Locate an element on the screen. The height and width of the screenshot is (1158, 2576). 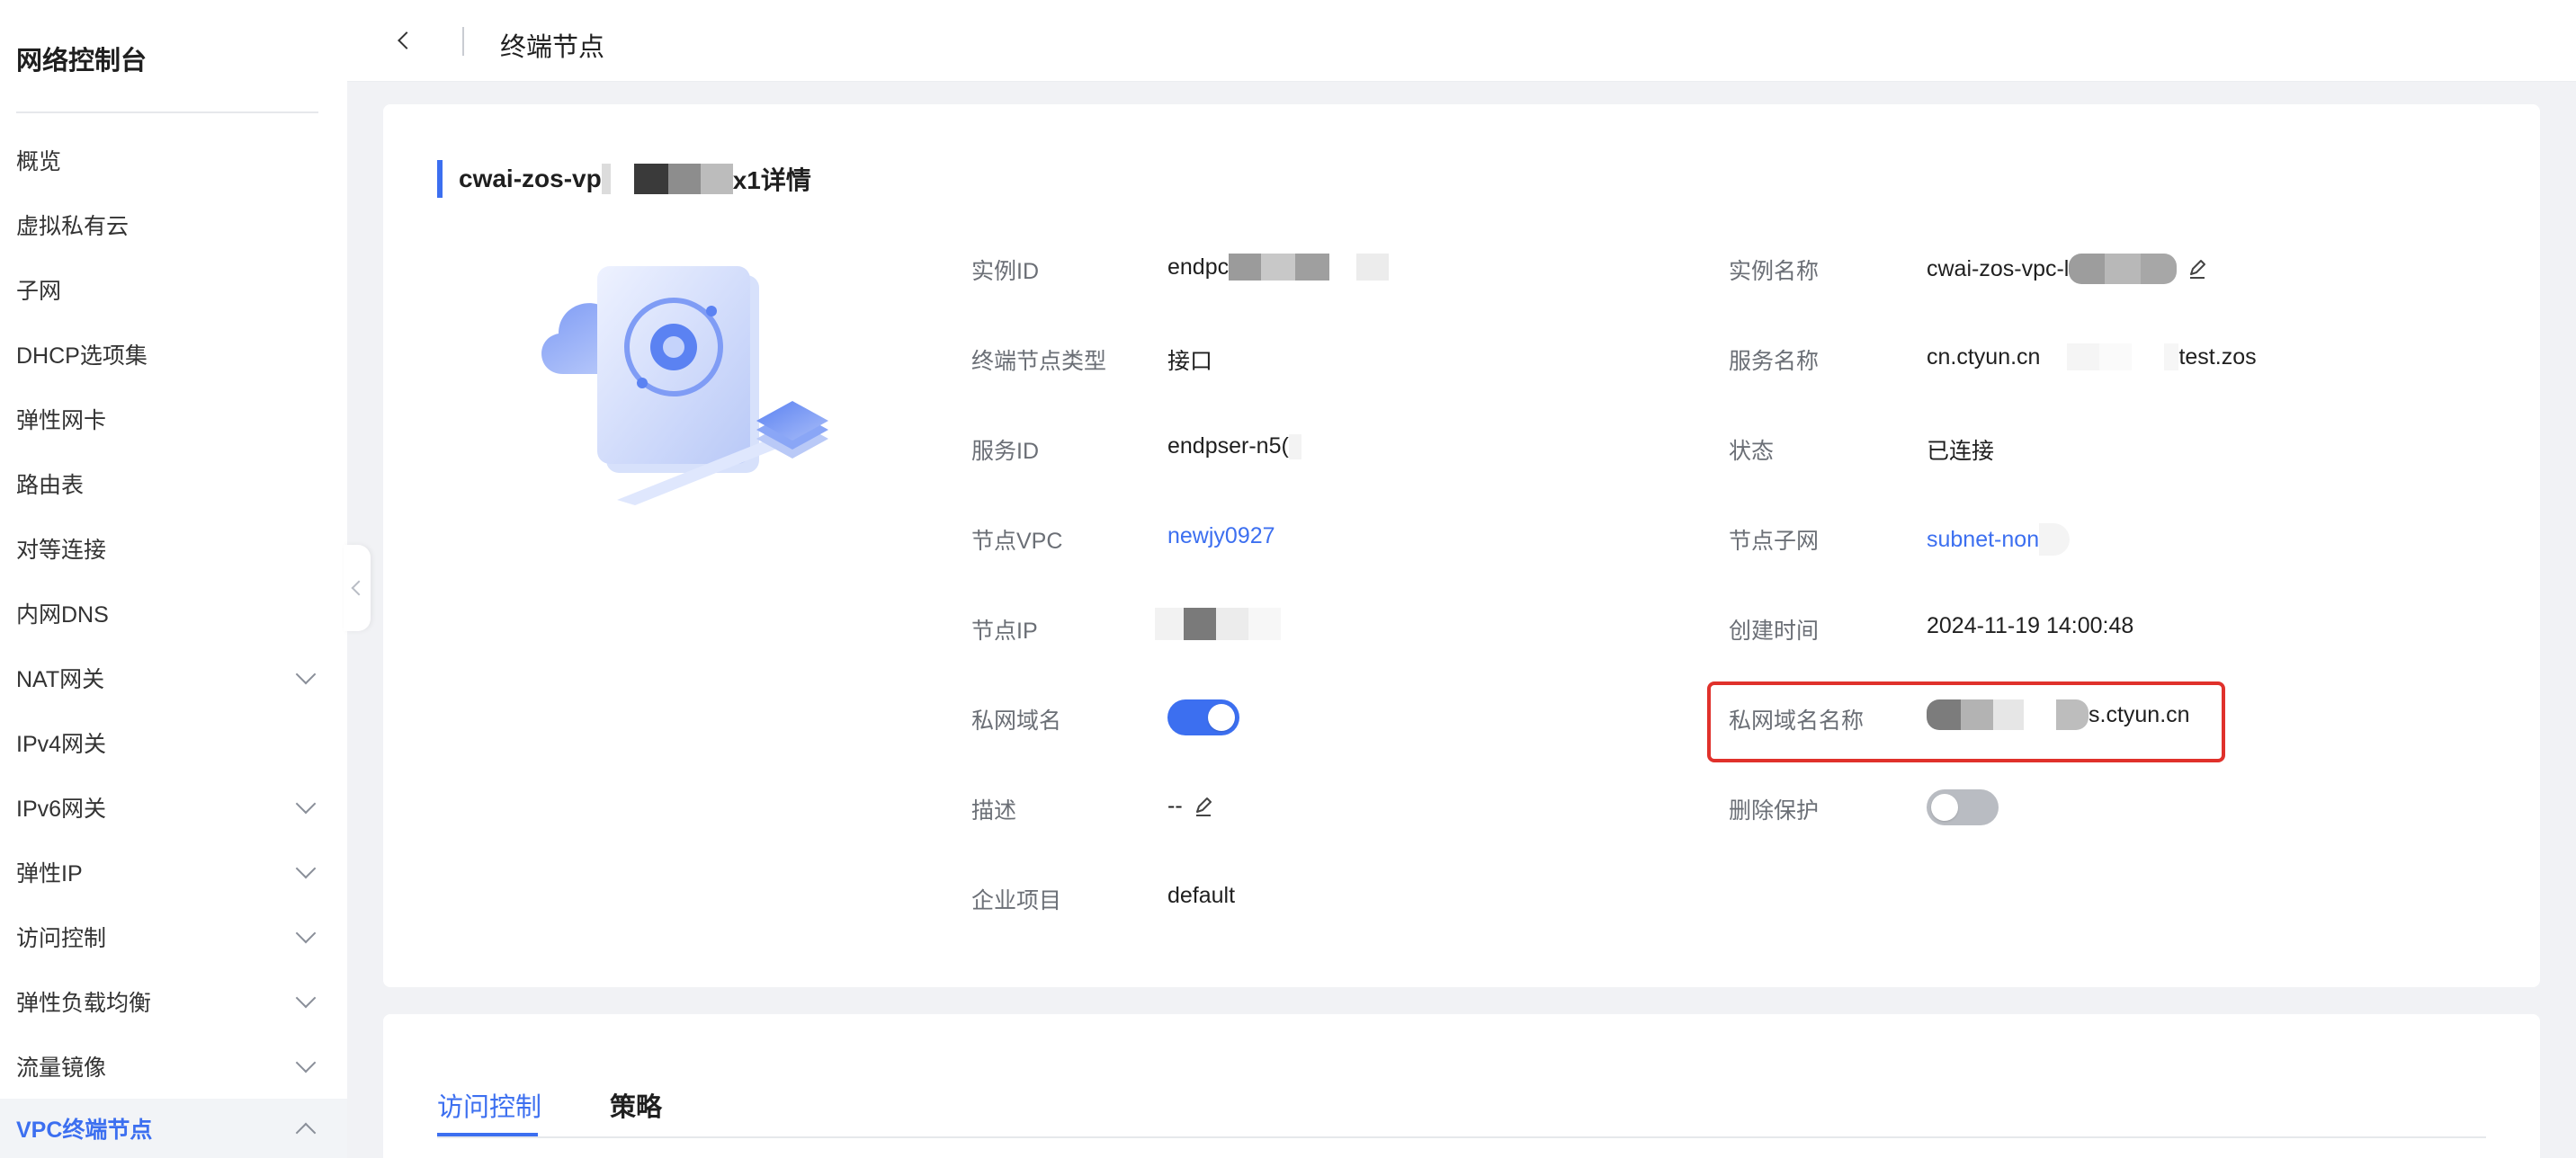
endpoint-illustration is located at coordinates (684, 385).